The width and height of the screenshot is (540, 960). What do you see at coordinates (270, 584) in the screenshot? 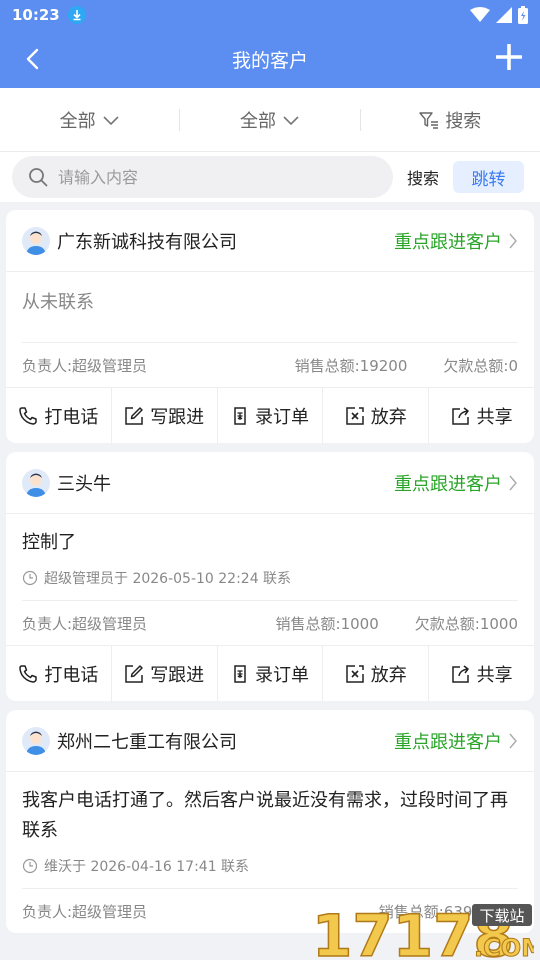
I see `last-contact: 超级管理员于 2026-05-10 22:24 联系` at bounding box center [270, 584].